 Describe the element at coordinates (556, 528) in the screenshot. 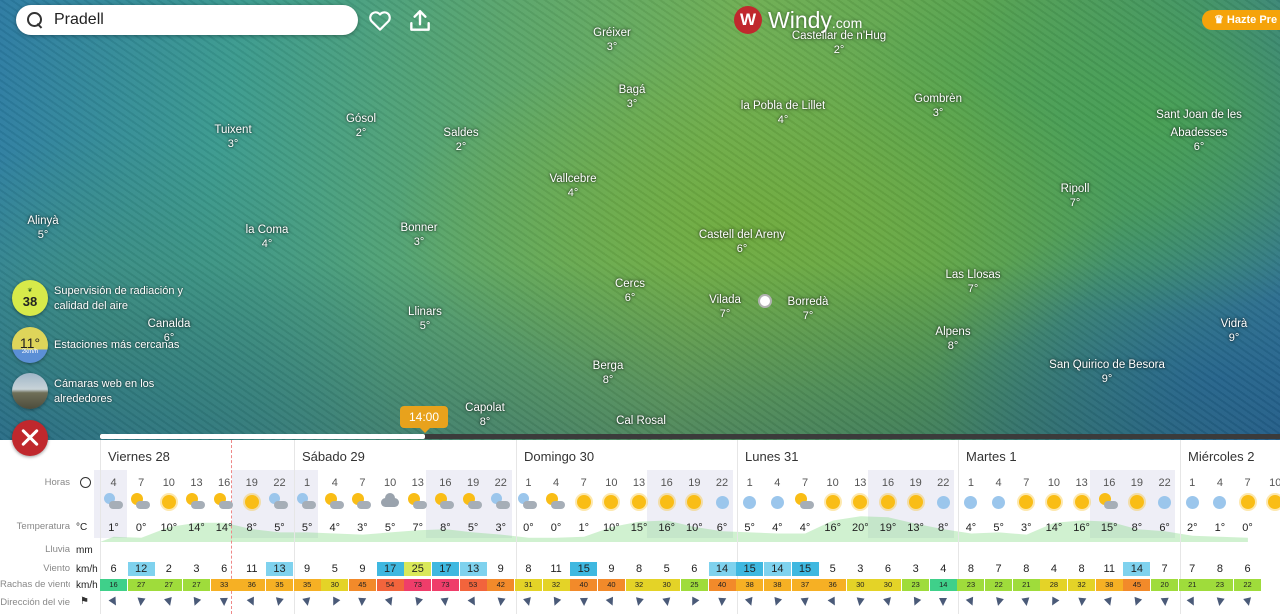

I see `temperature-cell: 0°` at that location.